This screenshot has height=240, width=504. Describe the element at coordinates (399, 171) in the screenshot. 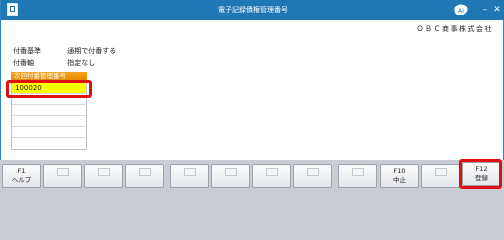

I see `fkey-number: F10` at that location.